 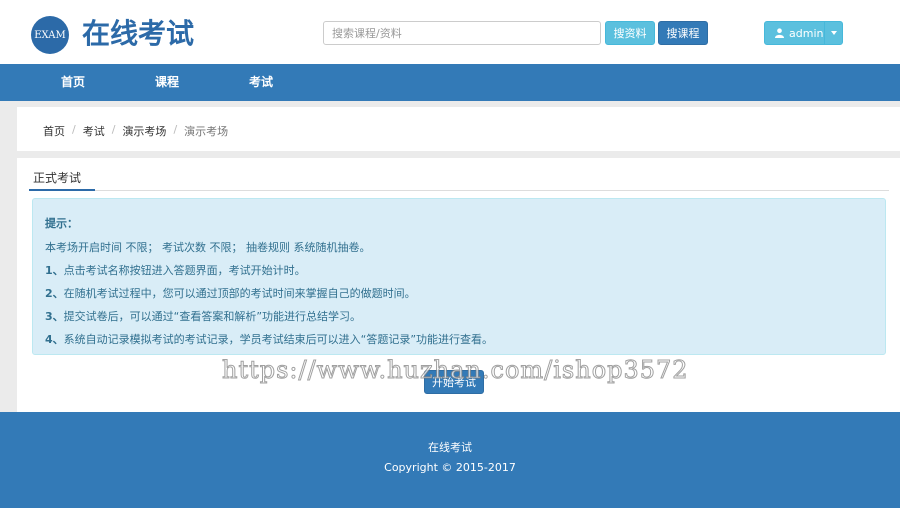 What do you see at coordinates (54, 131) in the screenshot?
I see `breadcrumb-home: 首页` at bounding box center [54, 131].